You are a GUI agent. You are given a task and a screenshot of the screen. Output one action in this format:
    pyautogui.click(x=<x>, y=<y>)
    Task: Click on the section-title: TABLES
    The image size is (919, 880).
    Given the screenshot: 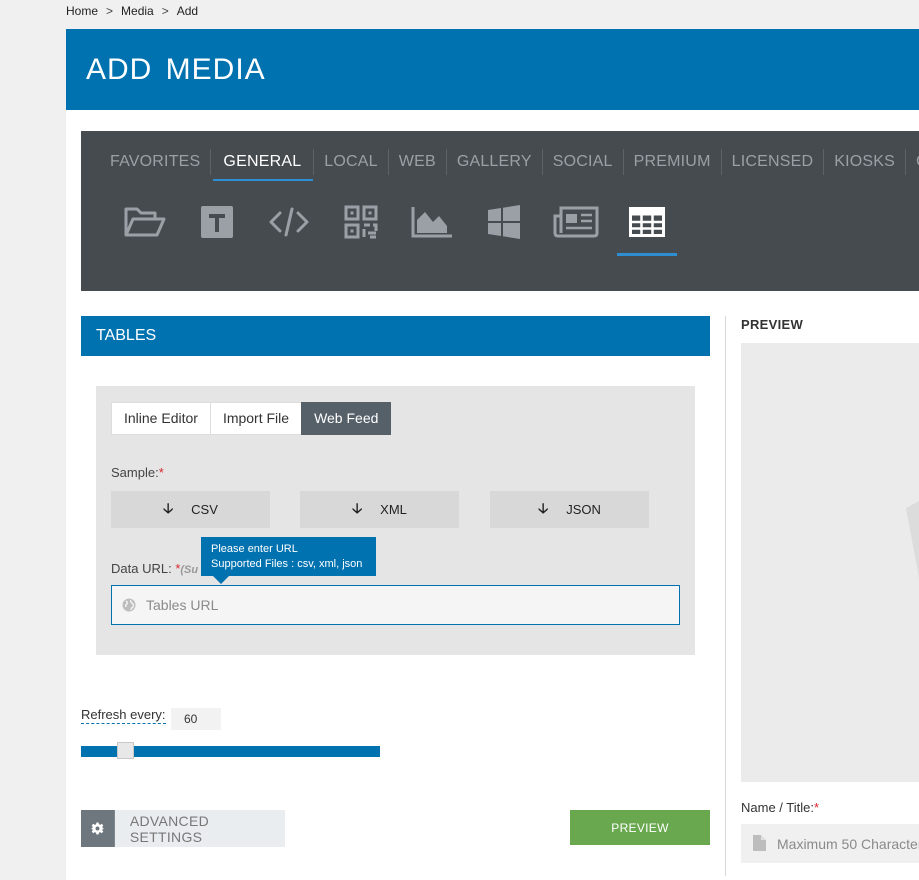 What is the action you would take?
    pyautogui.click(x=126, y=335)
    